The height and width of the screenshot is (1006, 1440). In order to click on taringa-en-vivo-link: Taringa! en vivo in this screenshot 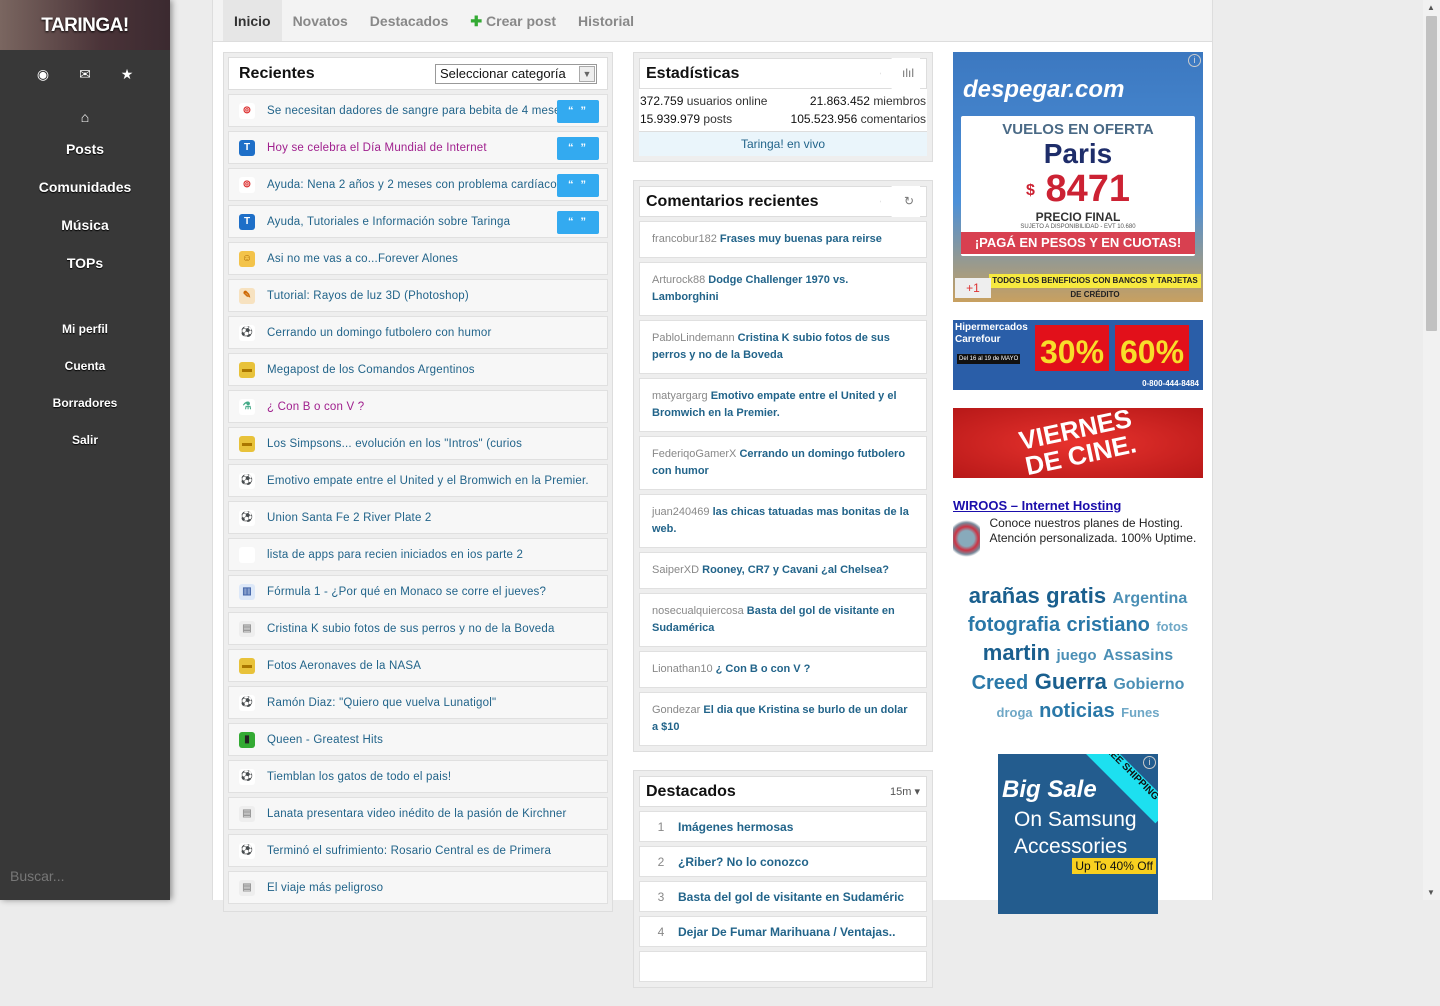, I will do `click(783, 143)`.